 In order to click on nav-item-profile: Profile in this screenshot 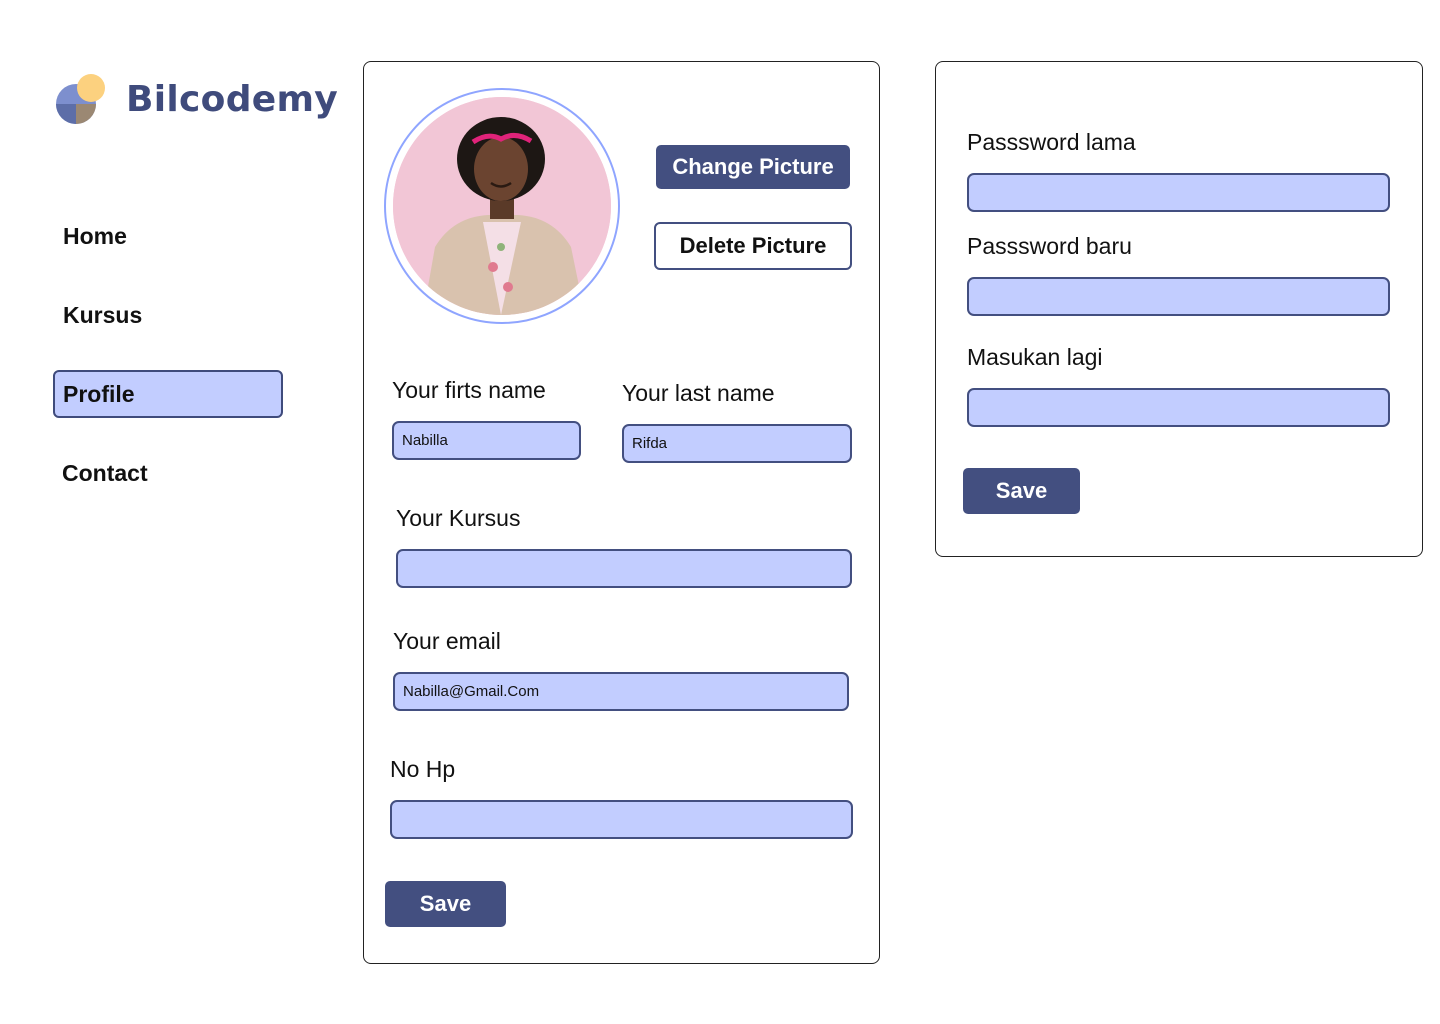, I will do `click(168, 394)`.